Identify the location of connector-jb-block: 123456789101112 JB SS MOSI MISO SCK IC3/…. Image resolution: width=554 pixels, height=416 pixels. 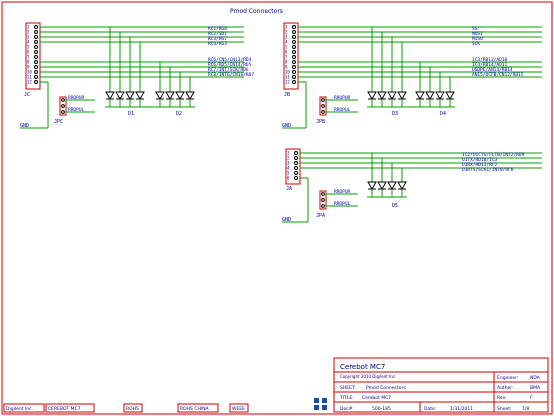
(412, 75).